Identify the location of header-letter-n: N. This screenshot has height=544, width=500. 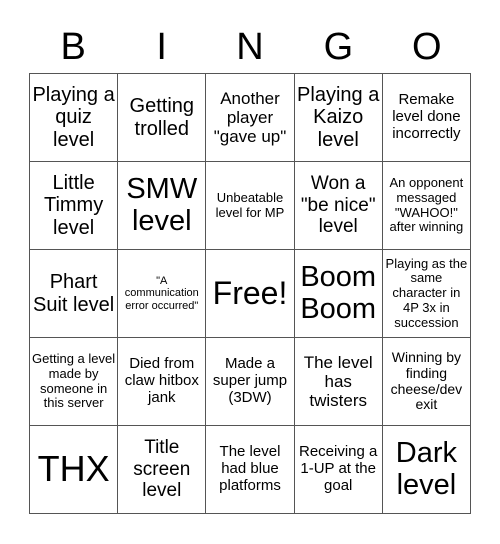
(250, 47).